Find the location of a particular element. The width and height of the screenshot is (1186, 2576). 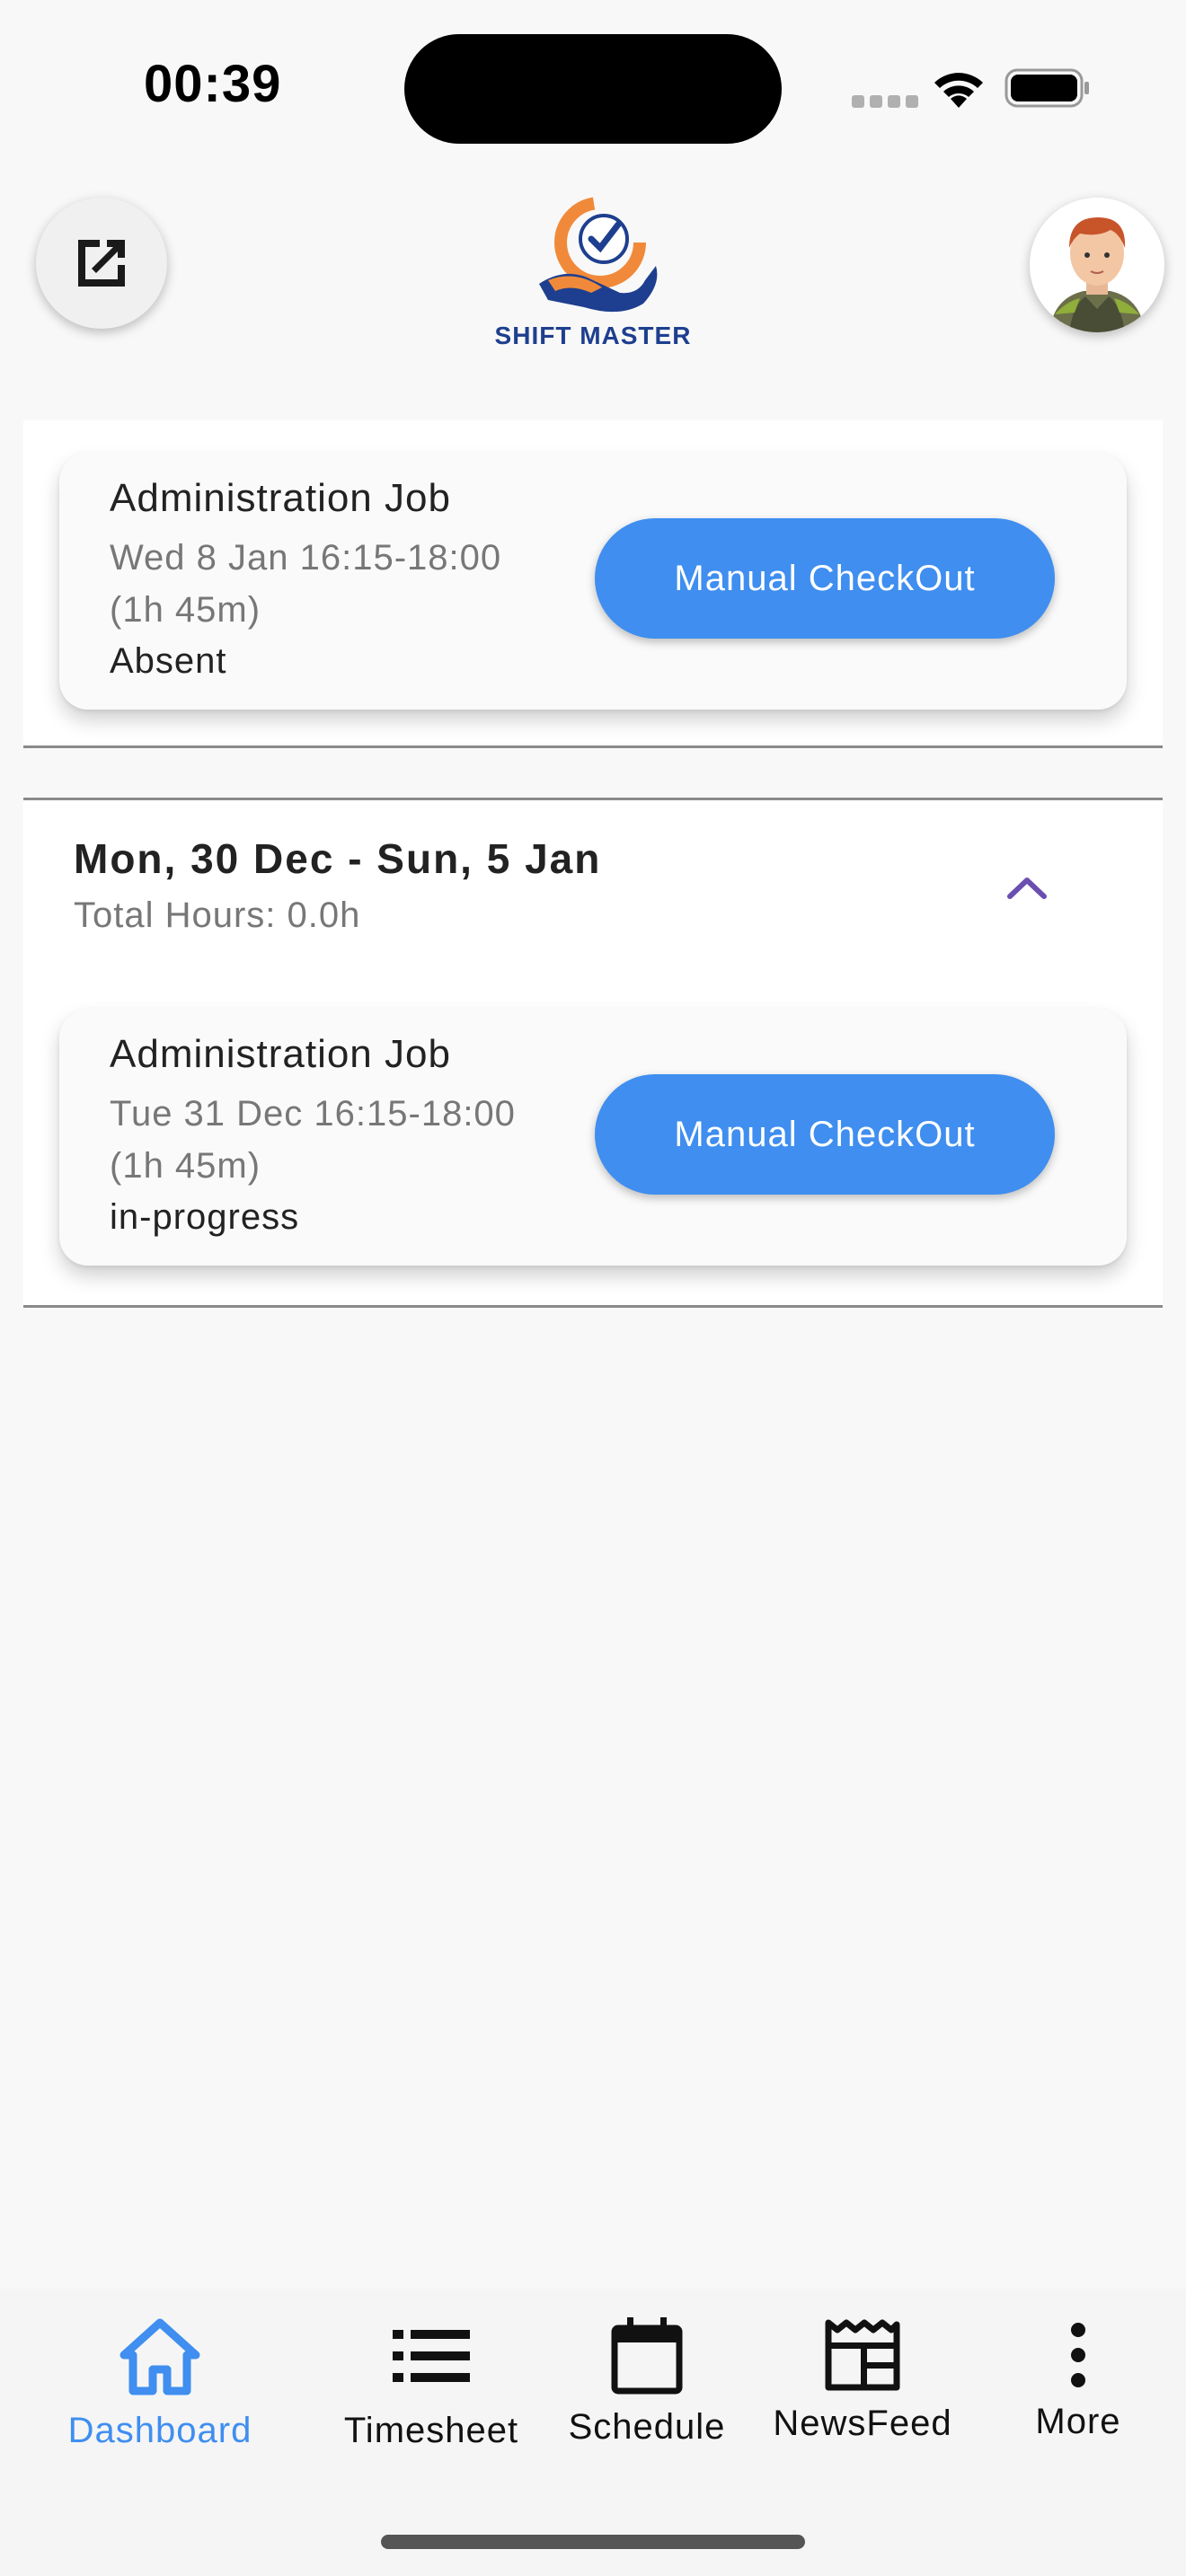

wifi-icon is located at coordinates (958, 90).